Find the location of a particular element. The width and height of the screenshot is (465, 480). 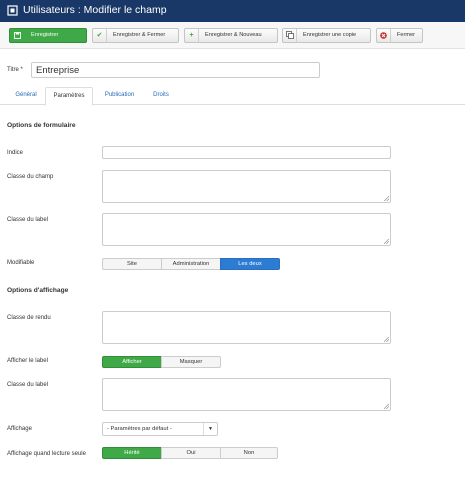

editable-both-option: Les deux is located at coordinates (250, 264).